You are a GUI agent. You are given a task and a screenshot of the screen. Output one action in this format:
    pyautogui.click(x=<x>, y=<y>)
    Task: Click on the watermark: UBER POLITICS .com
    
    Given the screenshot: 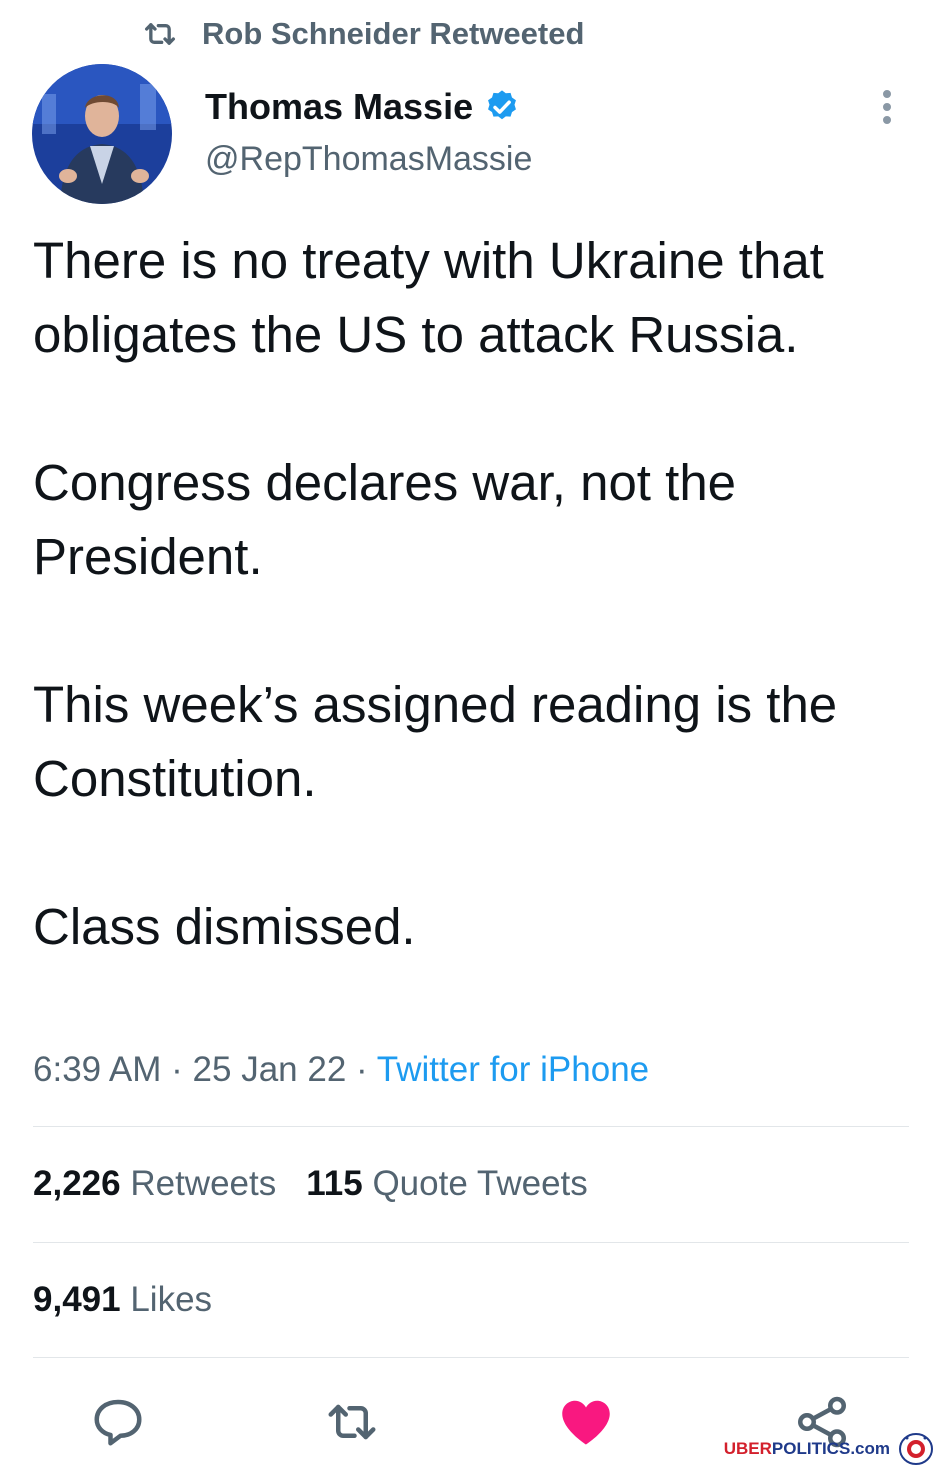 What is the action you would take?
    pyautogui.click(x=829, y=1449)
    